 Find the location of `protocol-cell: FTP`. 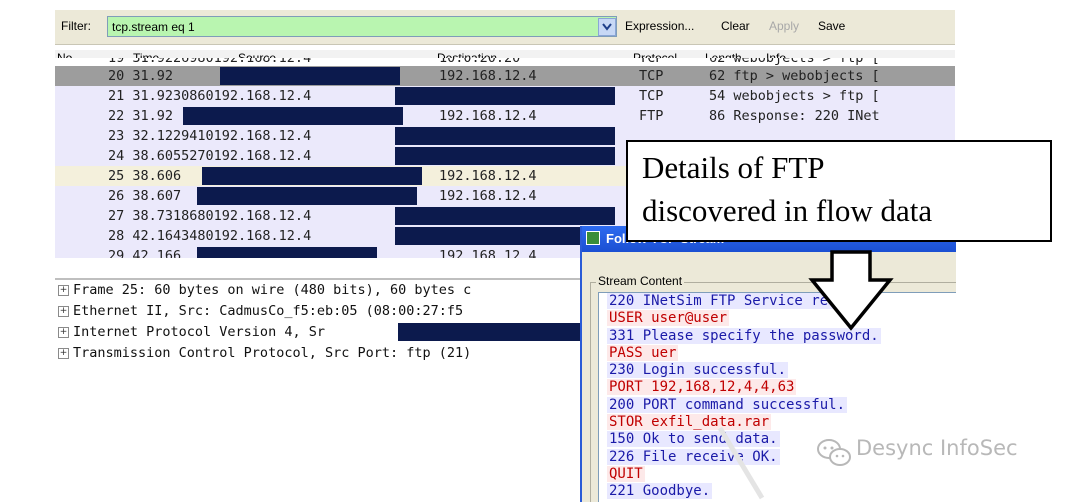

protocol-cell: FTP is located at coordinates (651, 116).